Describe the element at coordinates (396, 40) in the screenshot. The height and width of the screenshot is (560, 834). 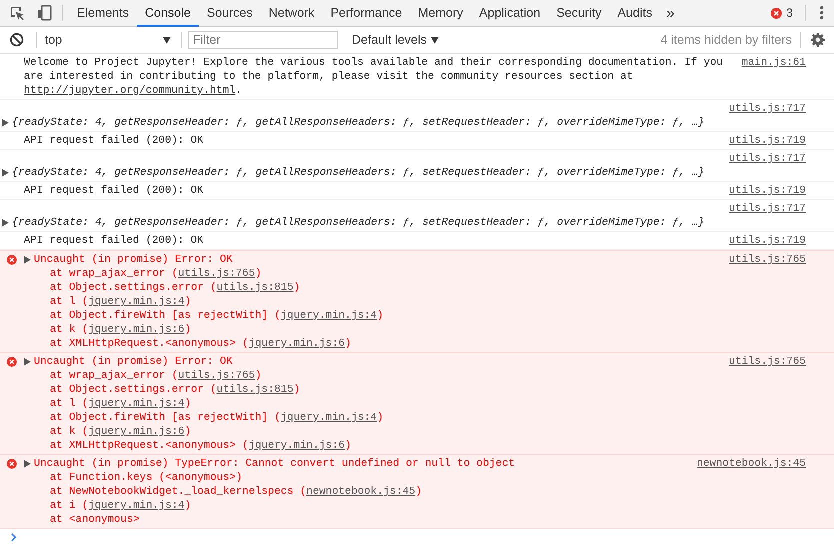
I see `levels-dropdown: Default levels` at that location.